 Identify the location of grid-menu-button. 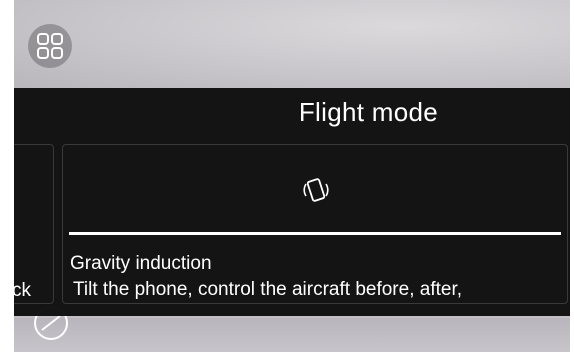
(50, 46).